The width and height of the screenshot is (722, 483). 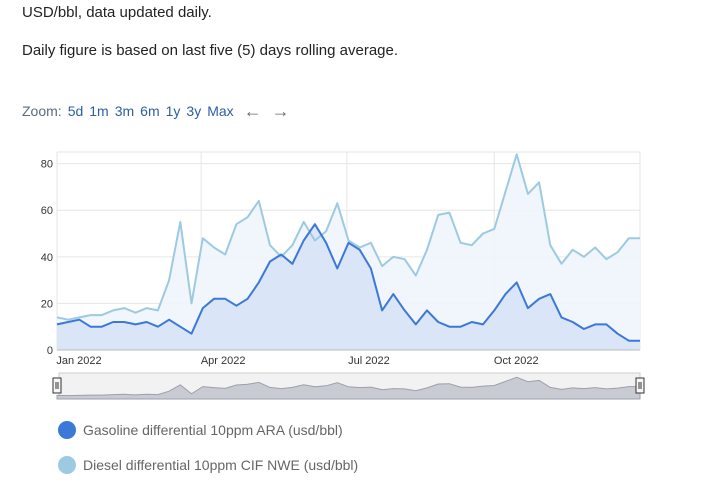 I want to click on y-tick-label: 0, so click(x=50, y=351).